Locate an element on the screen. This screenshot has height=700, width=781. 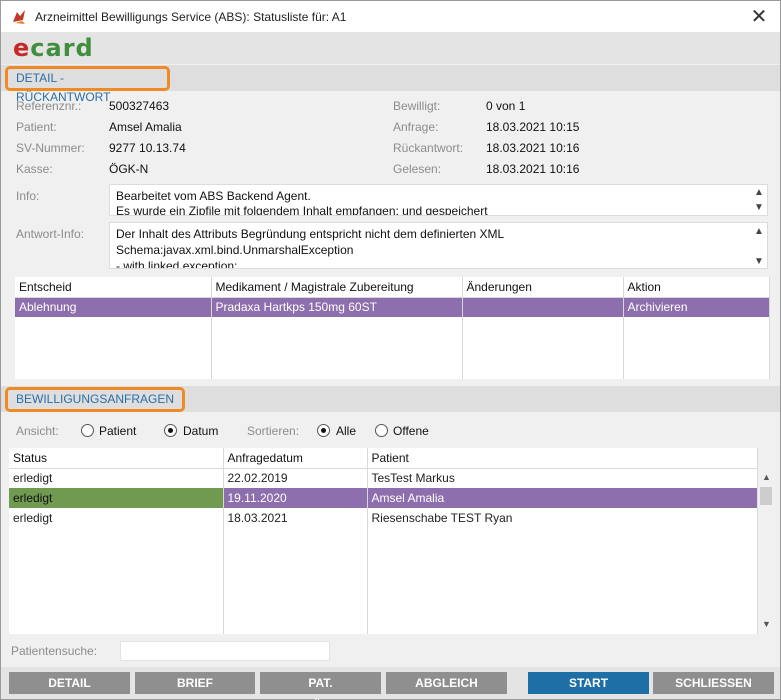
column-header: Anfragedatum is located at coordinates (295, 458).